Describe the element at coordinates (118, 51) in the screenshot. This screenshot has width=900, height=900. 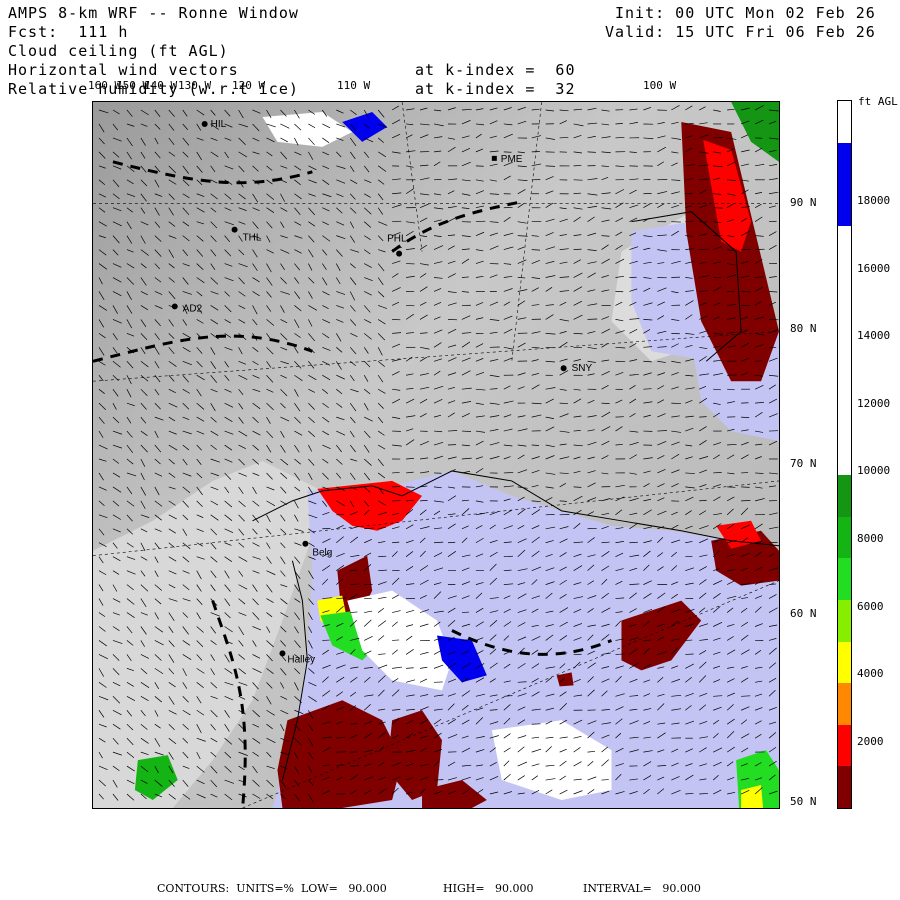
I see `field-cloud-ceiling: Cloud ceiling (ft AGL)` at that location.